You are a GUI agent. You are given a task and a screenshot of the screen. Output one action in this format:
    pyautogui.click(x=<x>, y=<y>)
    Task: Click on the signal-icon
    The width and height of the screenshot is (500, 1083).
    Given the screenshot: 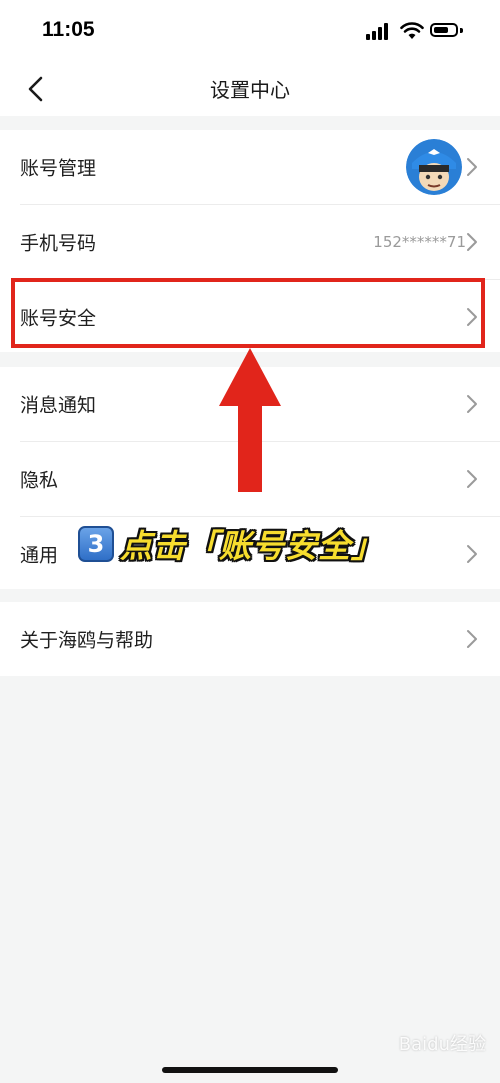 What is the action you would take?
    pyautogui.click(x=379, y=31)
    